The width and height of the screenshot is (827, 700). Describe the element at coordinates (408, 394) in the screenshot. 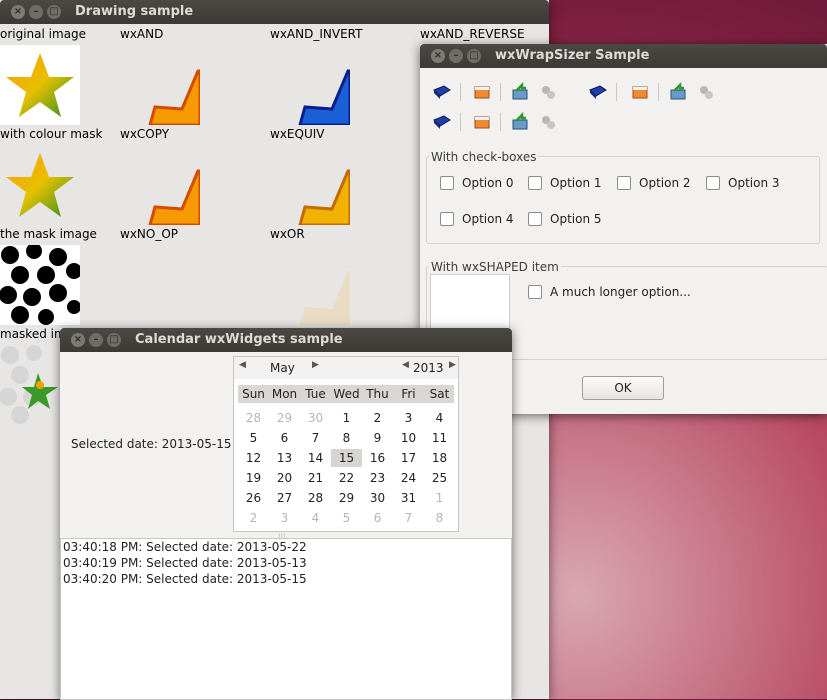

I see `weekday-fri: Fri` at that location.